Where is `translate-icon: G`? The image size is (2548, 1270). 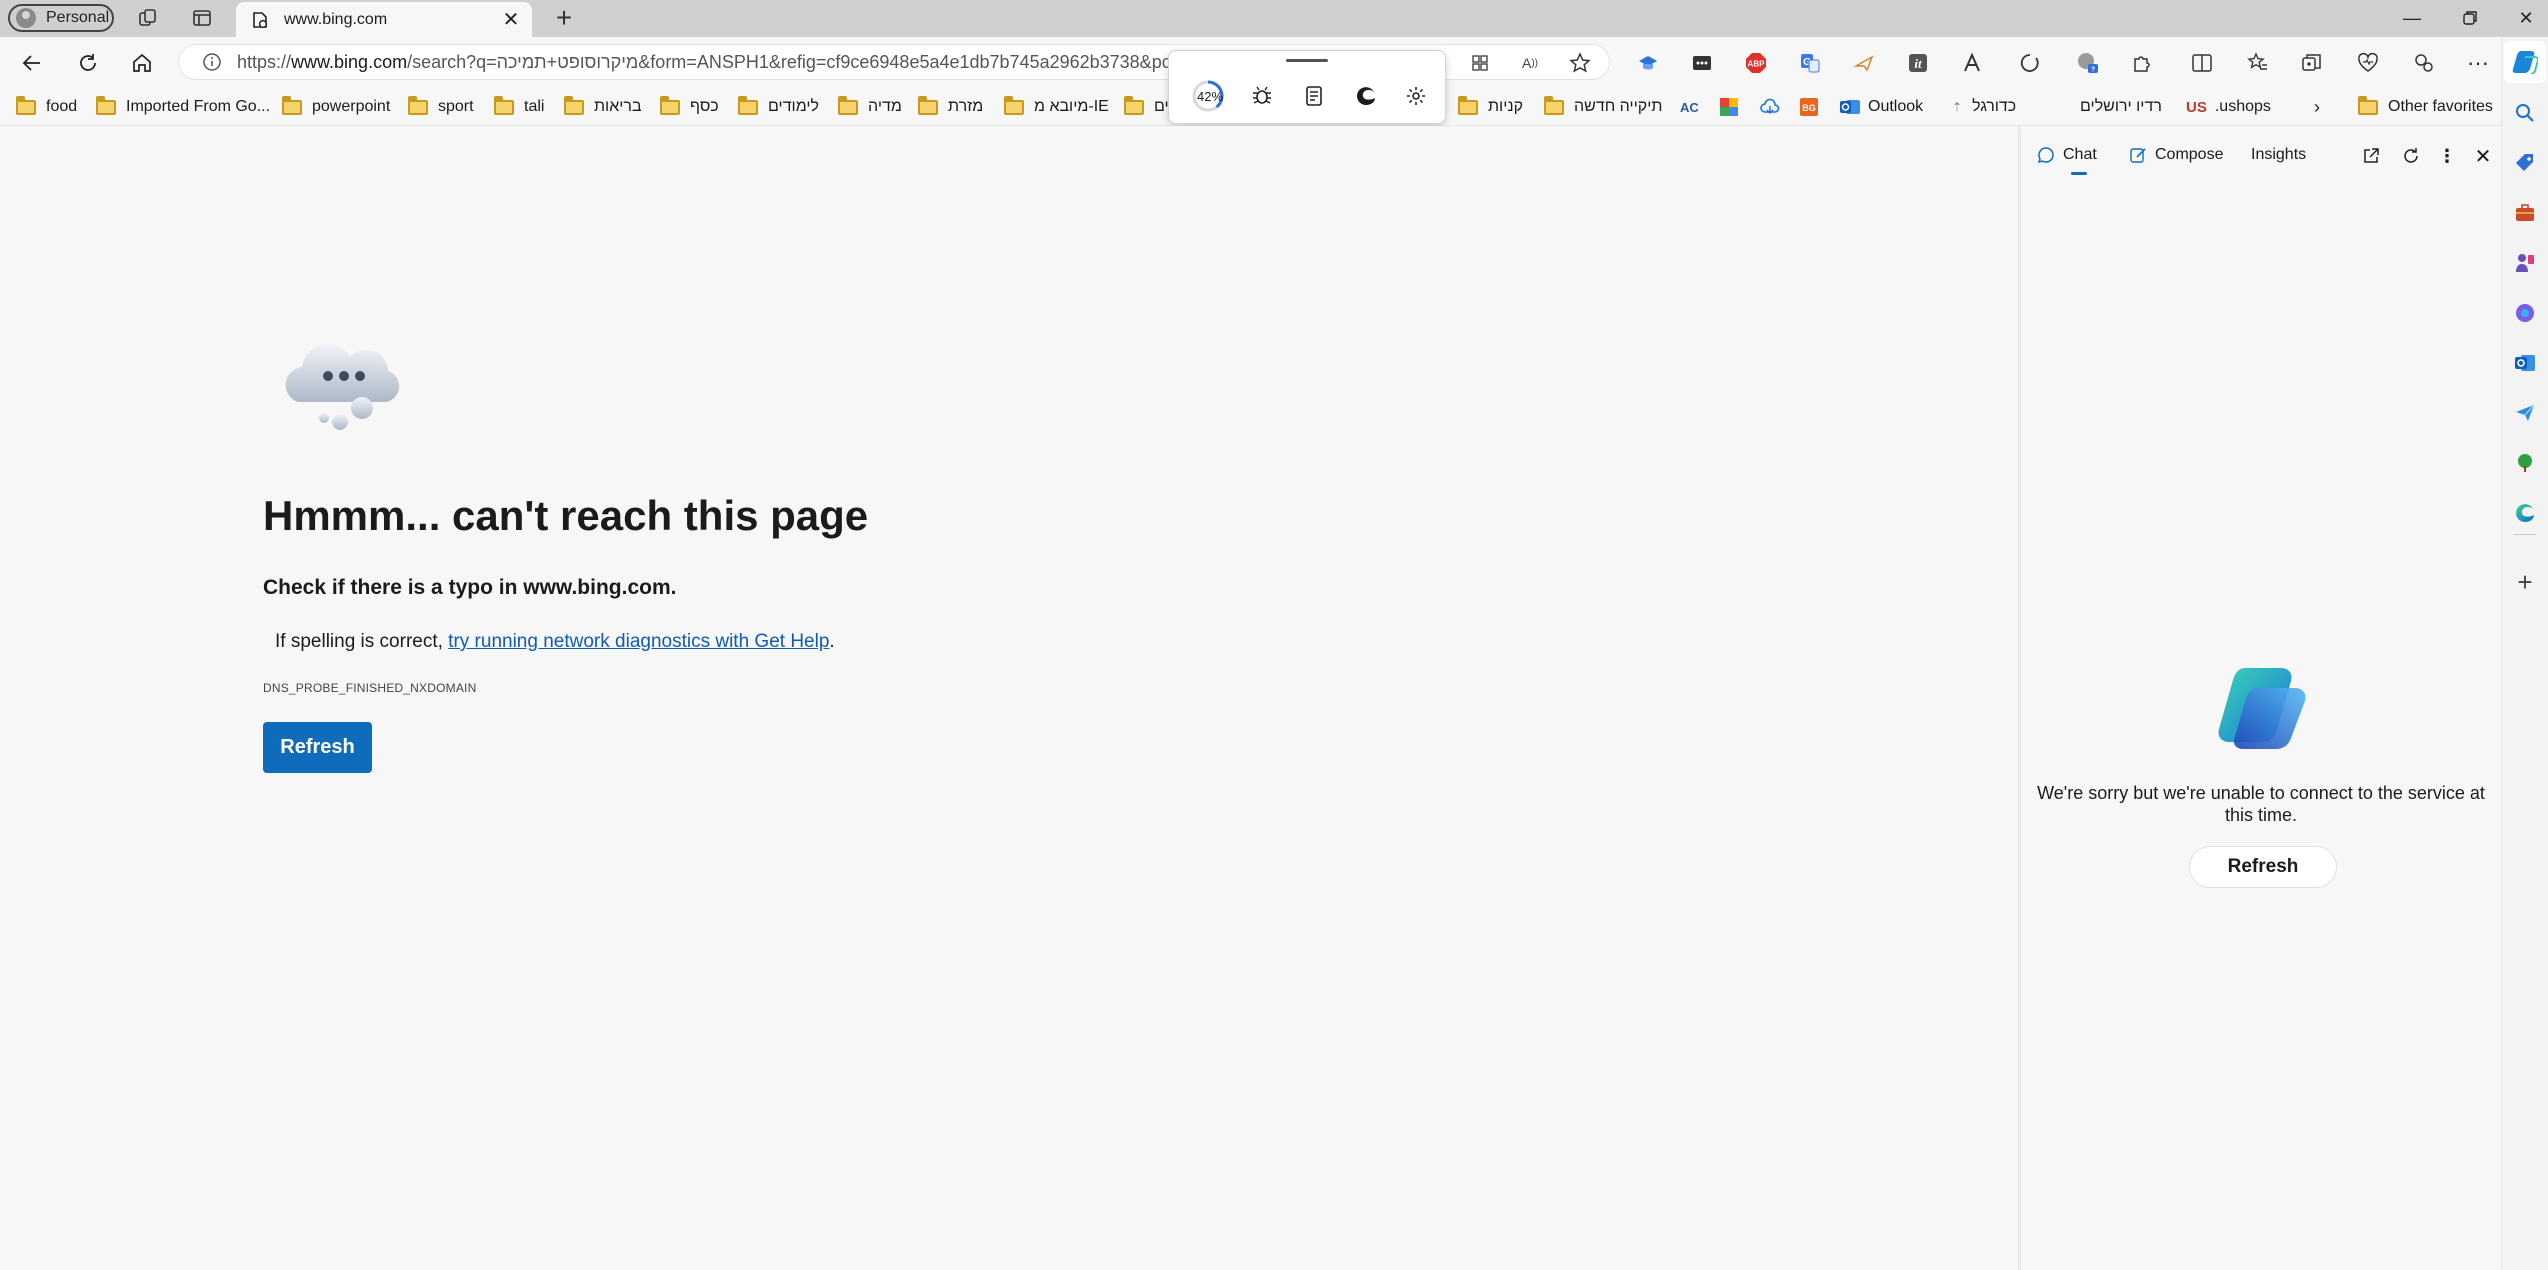 translate-icon: G is located at coordinates (1810, 63).